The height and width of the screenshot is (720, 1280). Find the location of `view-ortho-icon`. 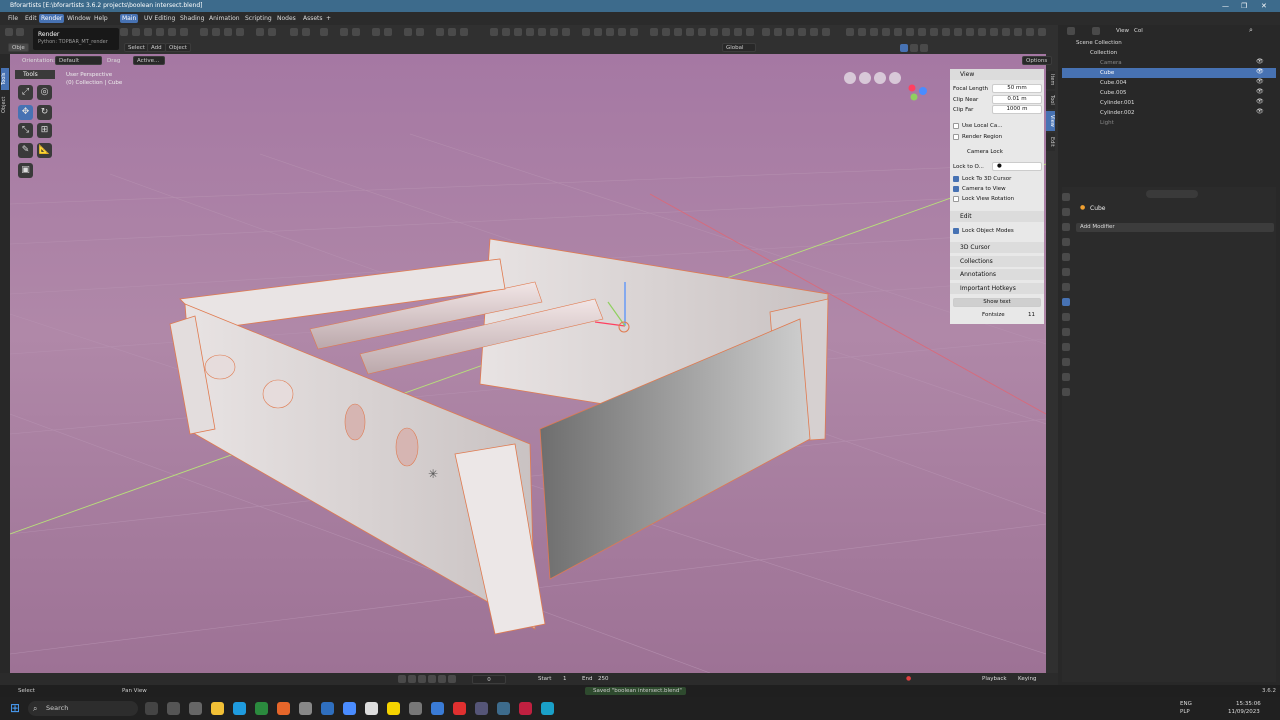

view-ortho-icon is located at coordinates (865, 78).